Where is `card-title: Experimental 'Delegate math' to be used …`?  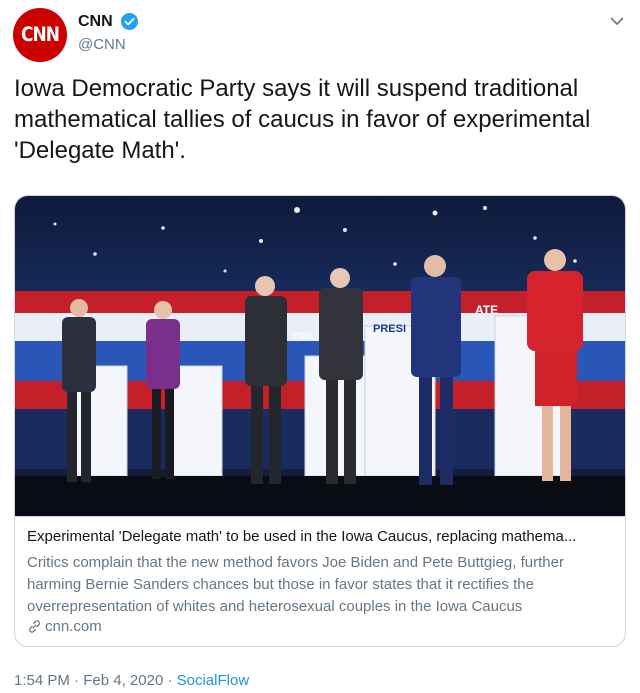
card-title: Experimental 'Delegate math' to be used … is located at coordinates (322, 536).